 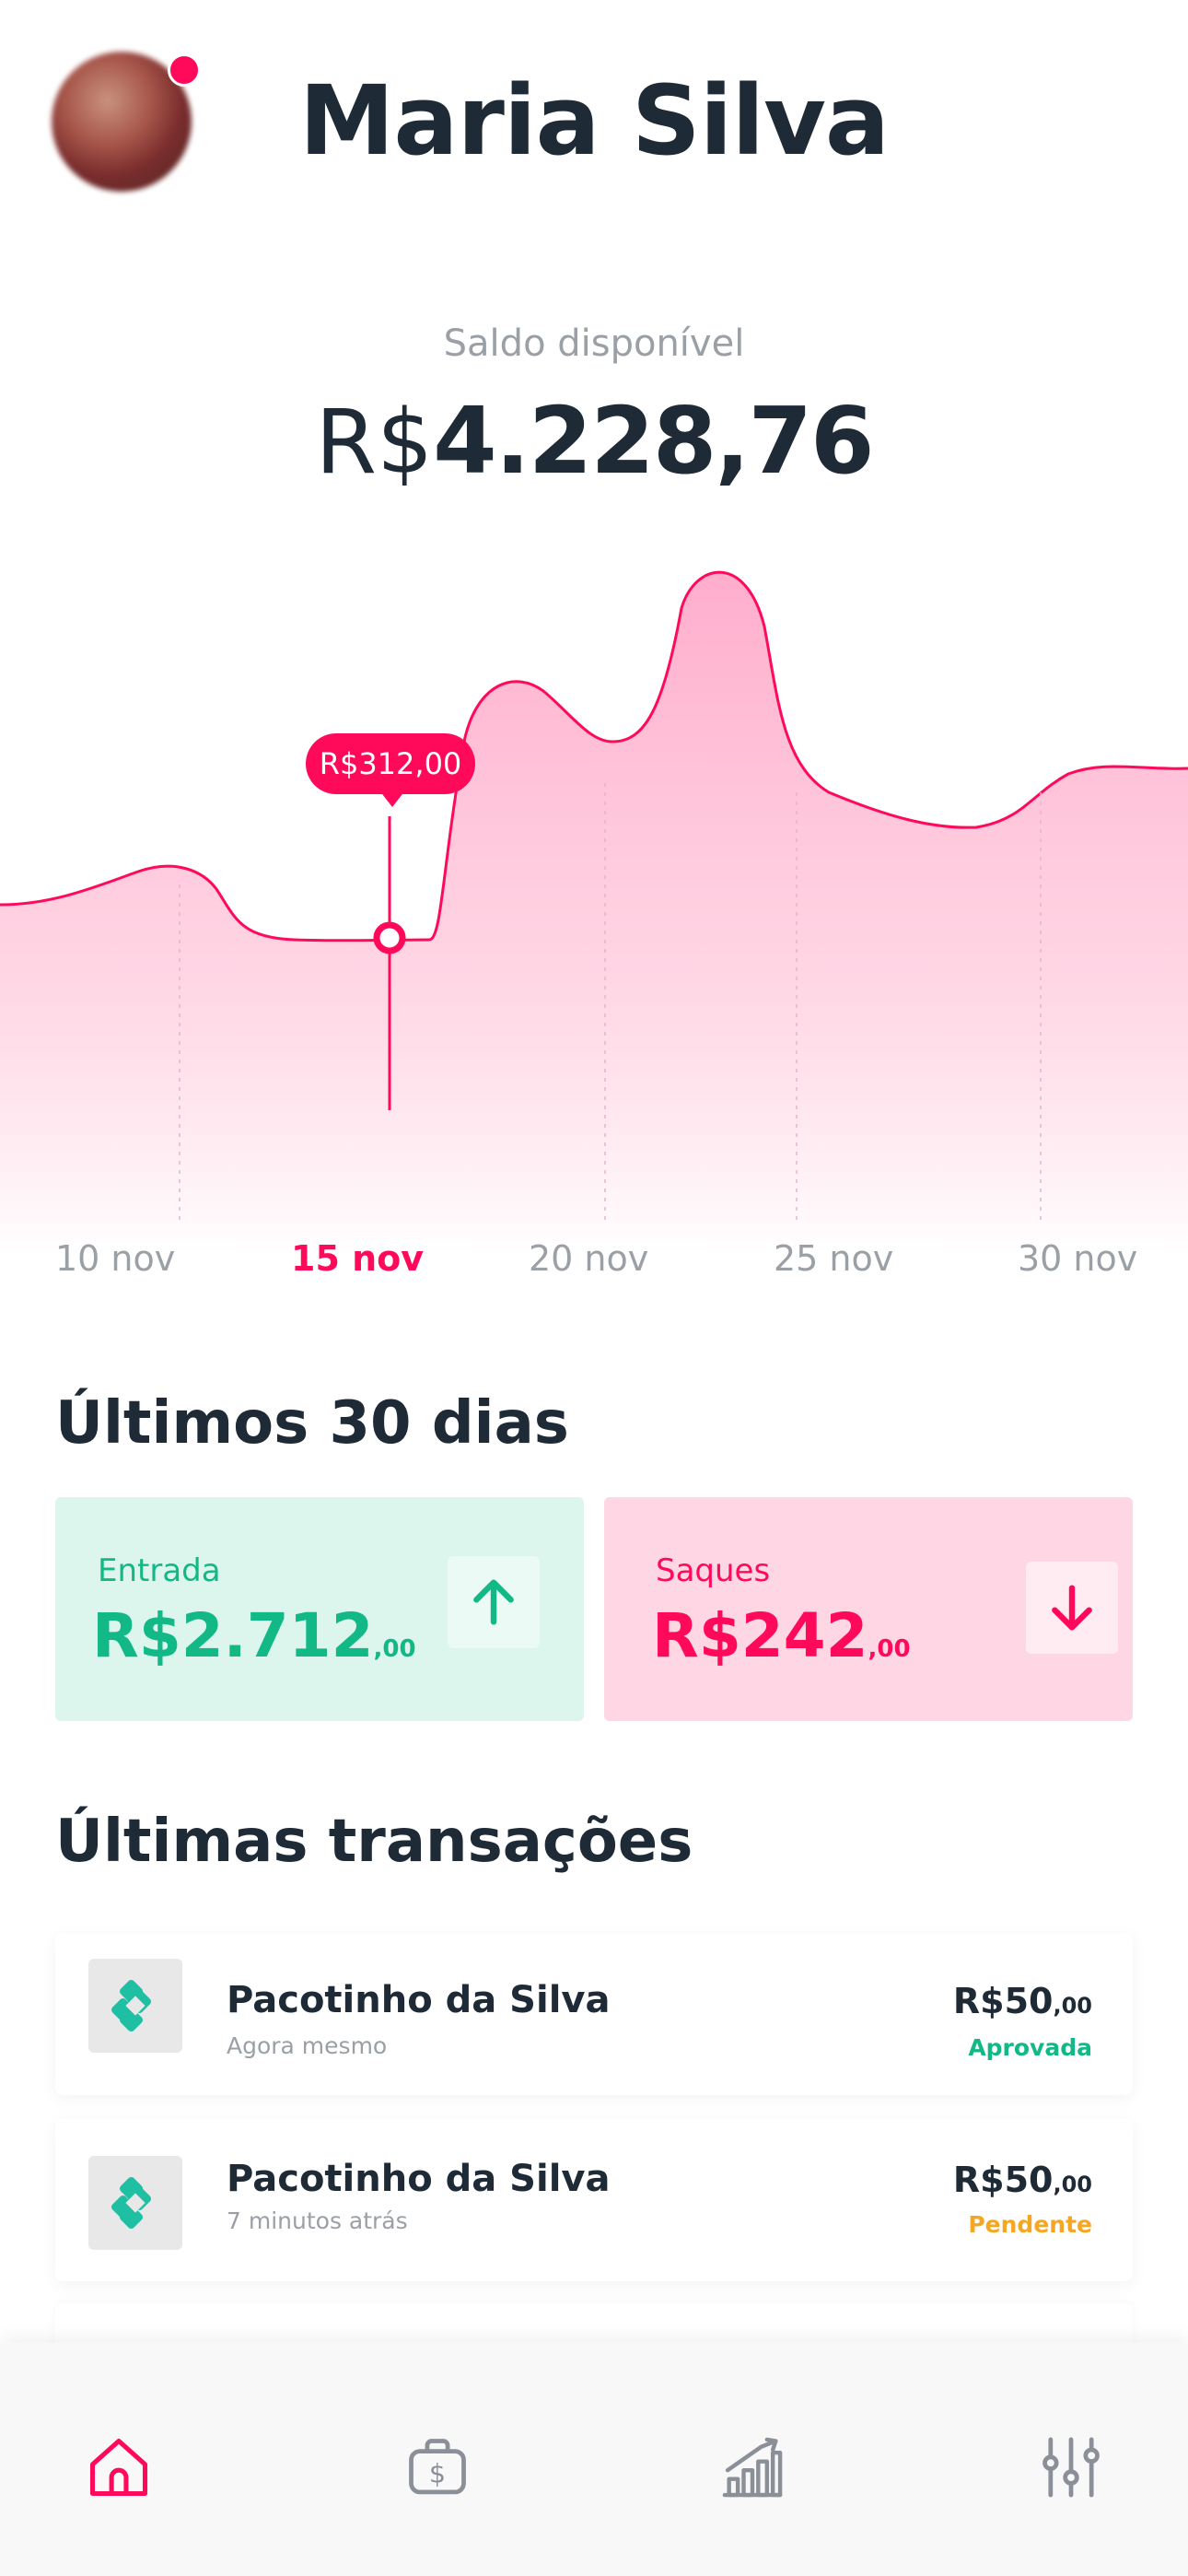 I want to click on balance-value: R$4.228,76, so click(x=594, y=441).